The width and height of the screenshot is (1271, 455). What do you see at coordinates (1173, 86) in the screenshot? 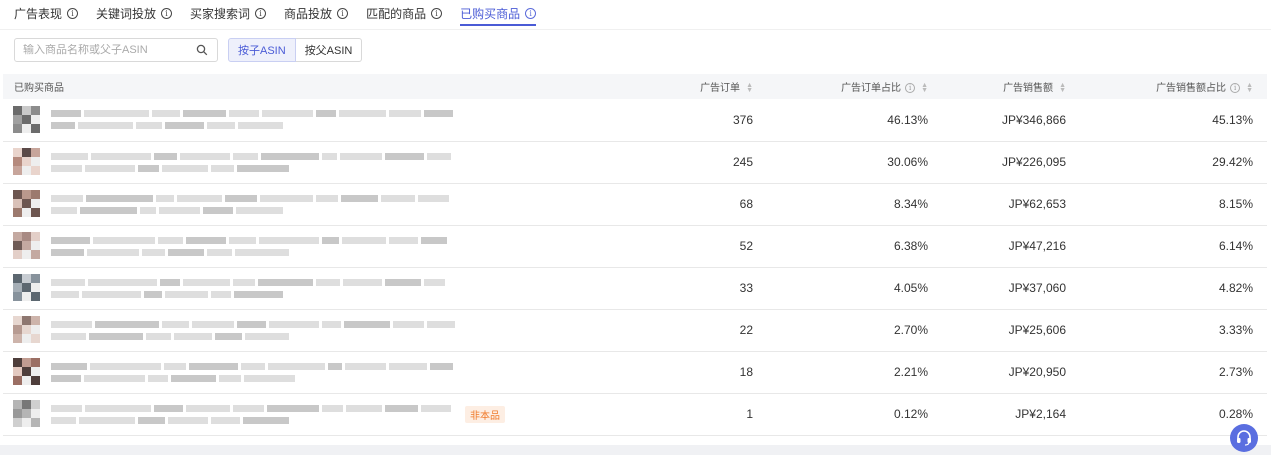
I see `col-header-sales-share: 广告销售额占比 i ▲ ▼` at bounding box center [1173, 86].